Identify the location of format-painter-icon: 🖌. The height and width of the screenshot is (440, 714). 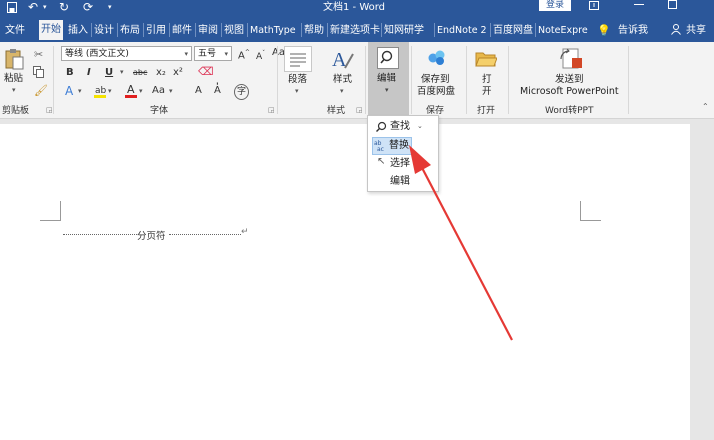
(41, 90).